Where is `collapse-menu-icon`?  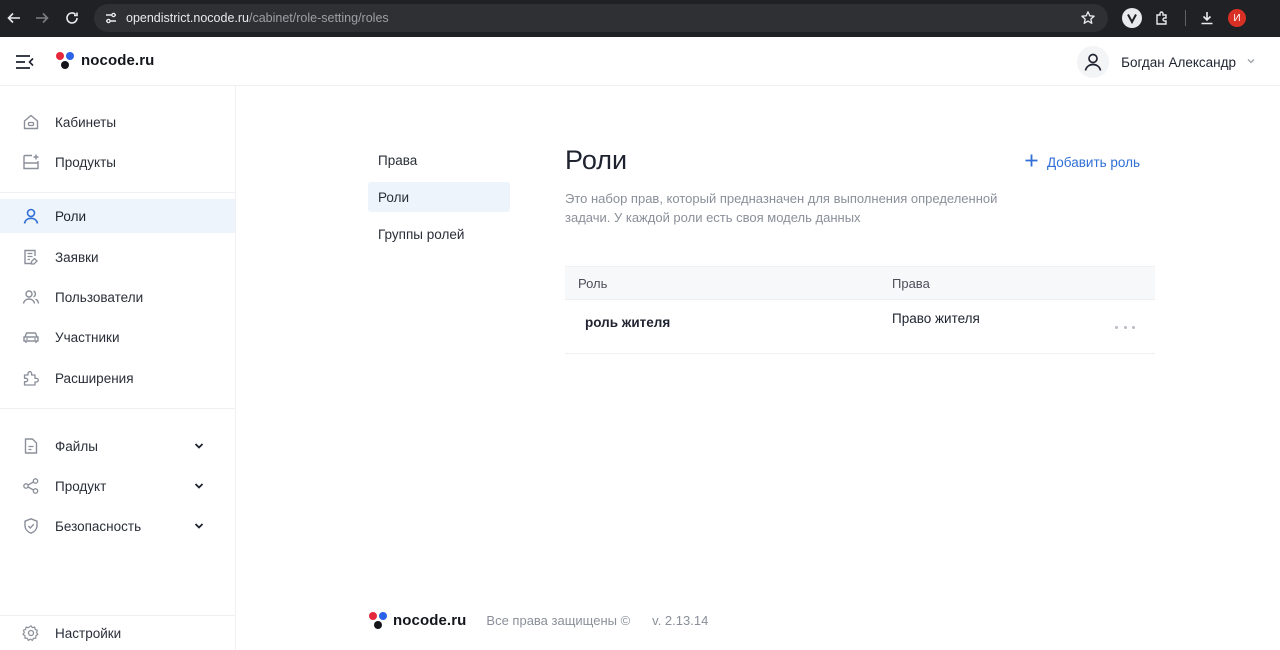 collapse-menu-icon is located at coordinates (25, 62).